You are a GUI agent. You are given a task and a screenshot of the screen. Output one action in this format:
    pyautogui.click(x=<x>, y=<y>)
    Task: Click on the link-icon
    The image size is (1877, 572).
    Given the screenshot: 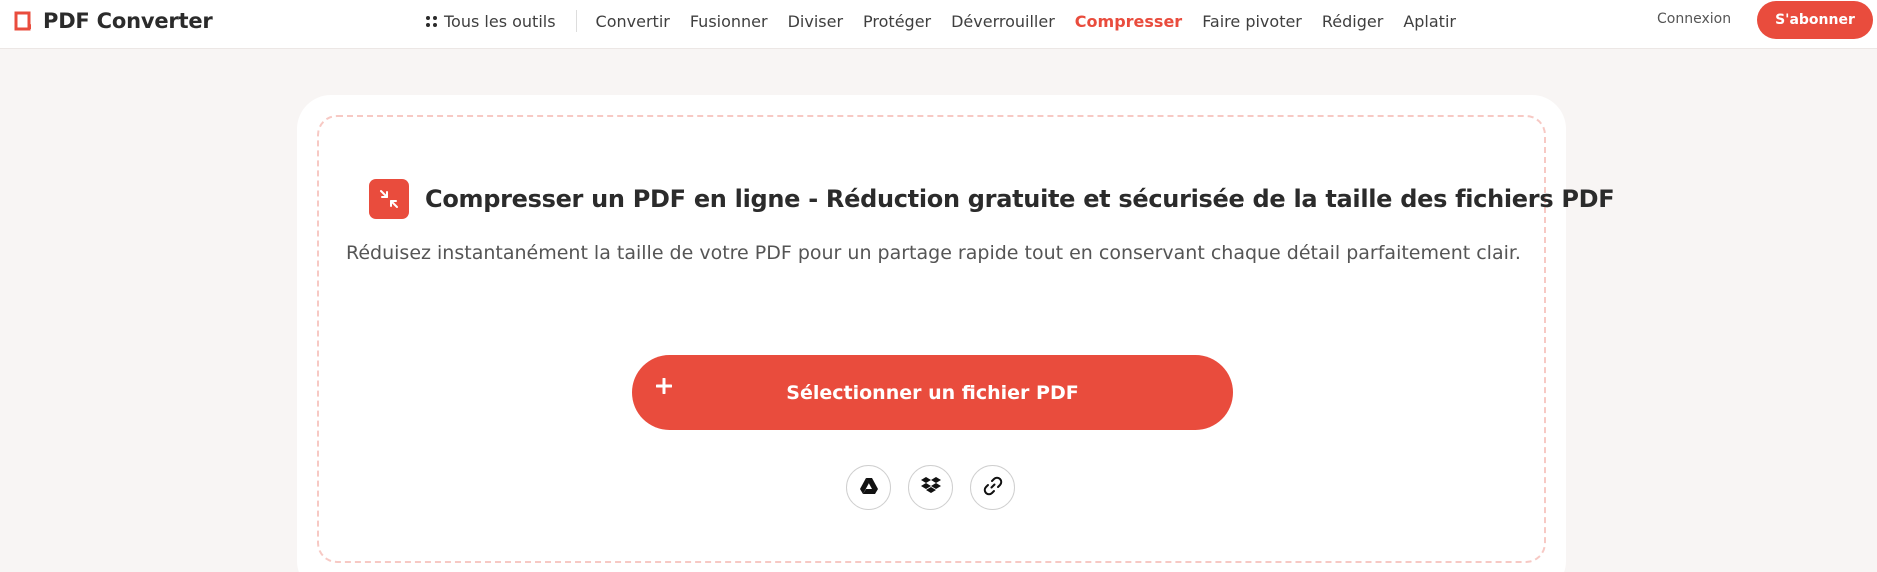 What is the action you would take?
    pyautogui.click(x=993, y=488)
    